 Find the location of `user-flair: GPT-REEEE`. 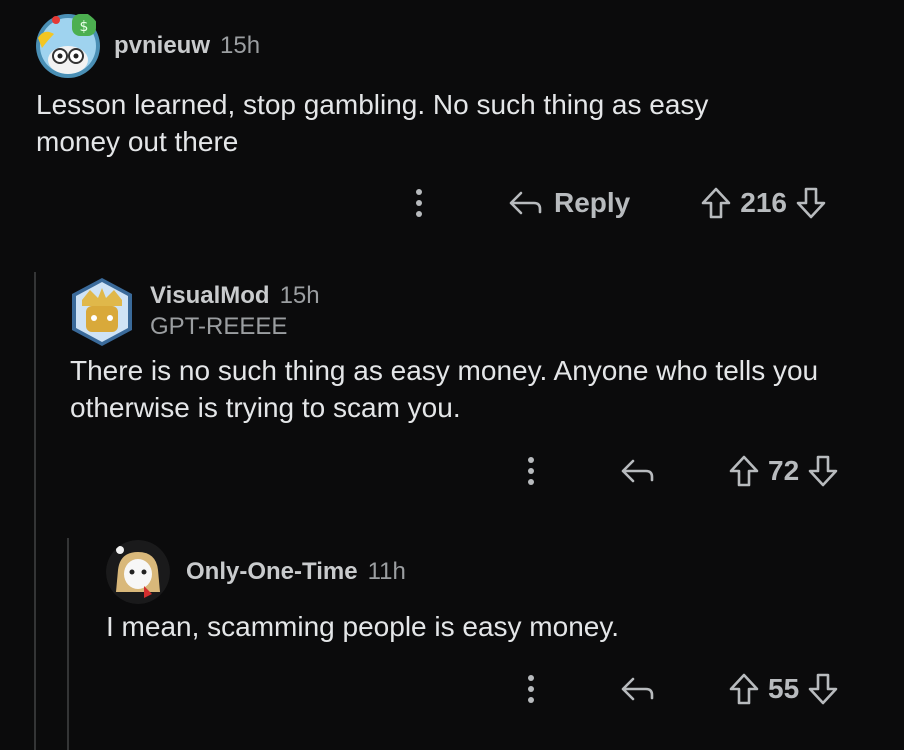

user-flair: GPT-REEEE is located at coordinates (219, 326).